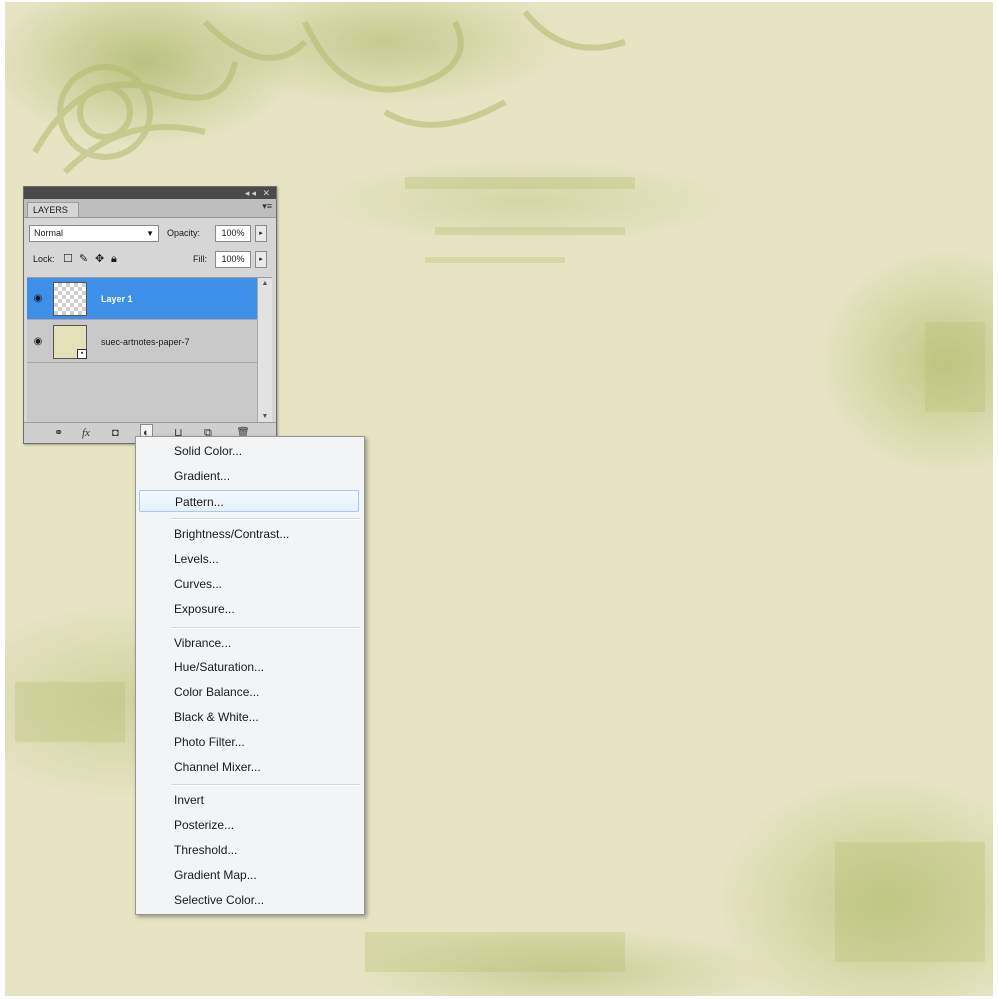 The height and width of the screenshot is (999, 998). What do you see at coordinates (261, 233) in the screenshot?
I see `opacity-slider-toggle: ▸` at bounding box center [261, 233].